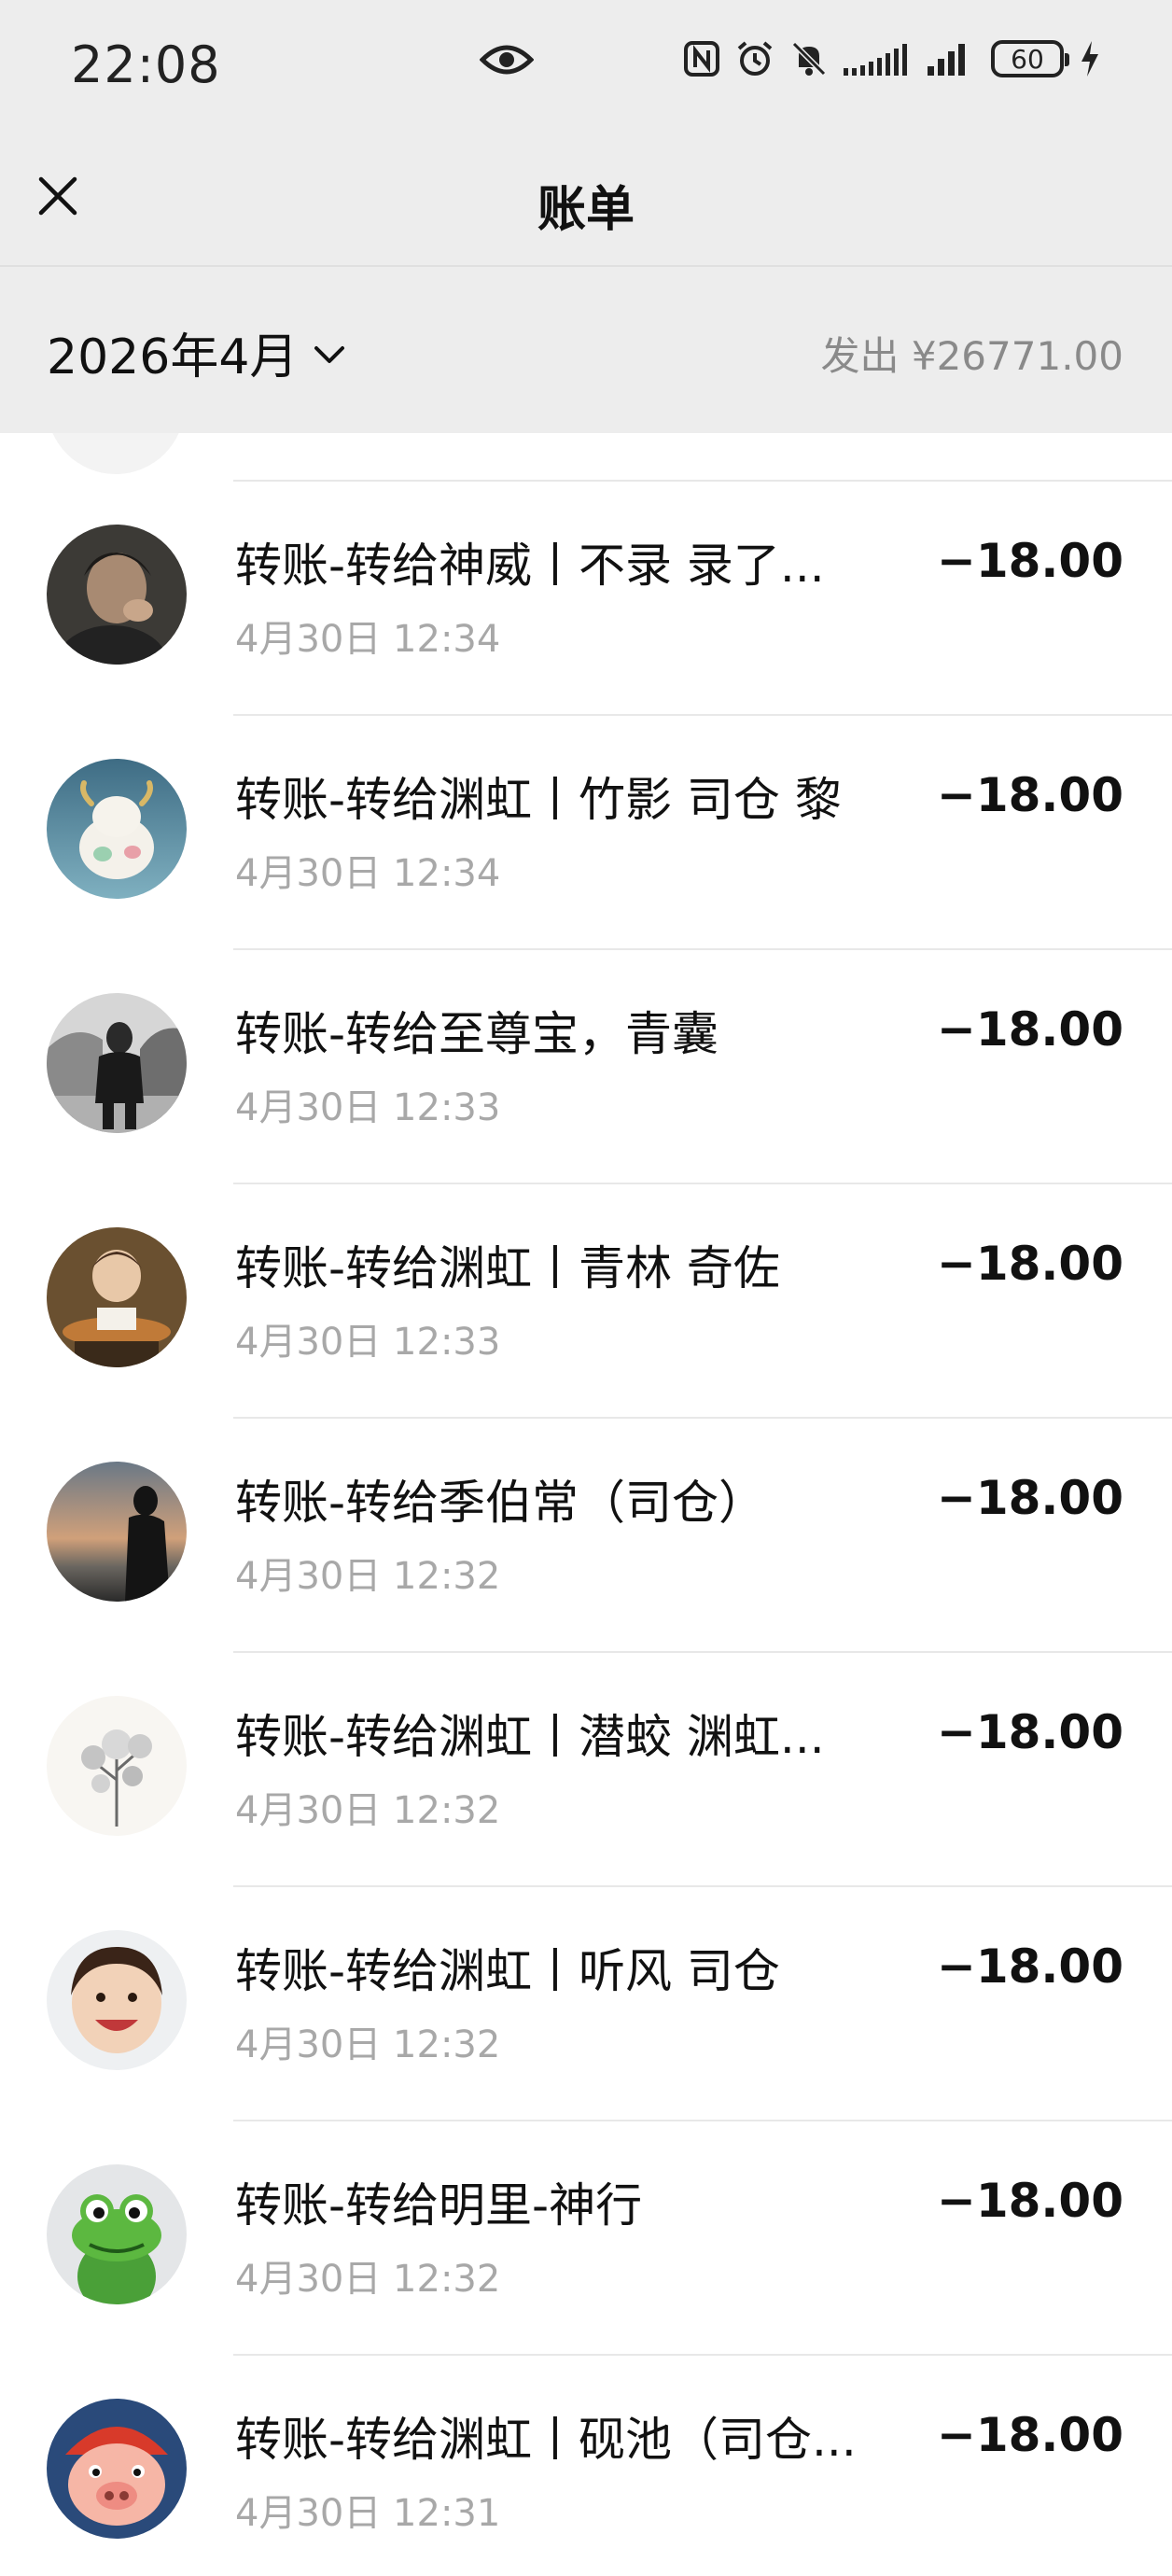 The image size is (1172, 2576). I want to click on eye-icon, so click(507, 61).